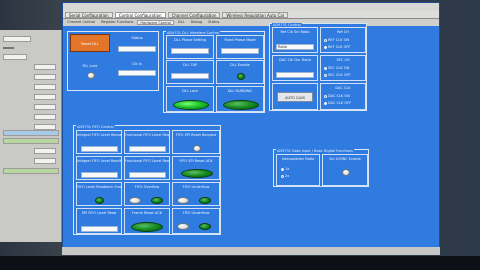  Describe the element at coordinates (190, 47) in the screenshot. I see `dll-phase-cell: DLL Phase Setting` at that location.